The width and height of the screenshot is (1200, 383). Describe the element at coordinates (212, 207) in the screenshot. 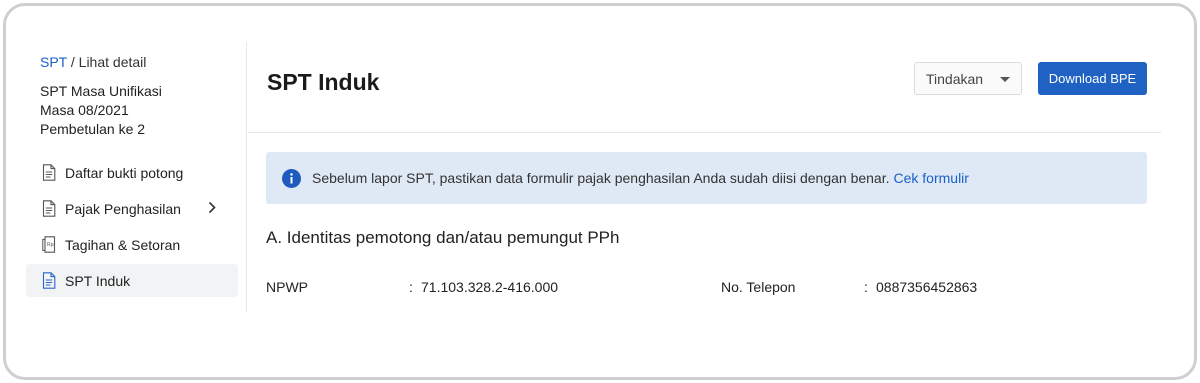

I see `chevron-right-icon` at that location.